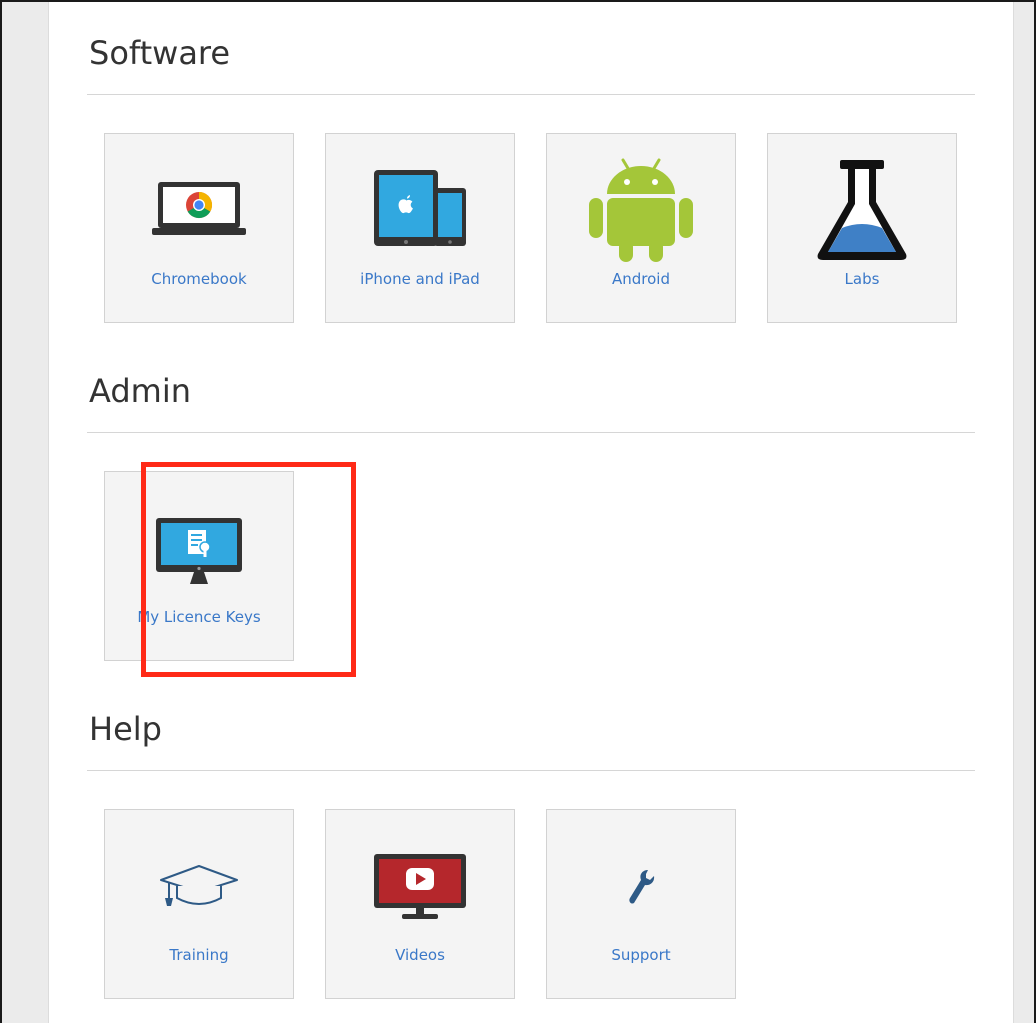 This screenshot has width=1036, height=1023. Describe the element at coordinates (420, 204) in the screenshot. I see `iphone-ipad-icon` at that location.